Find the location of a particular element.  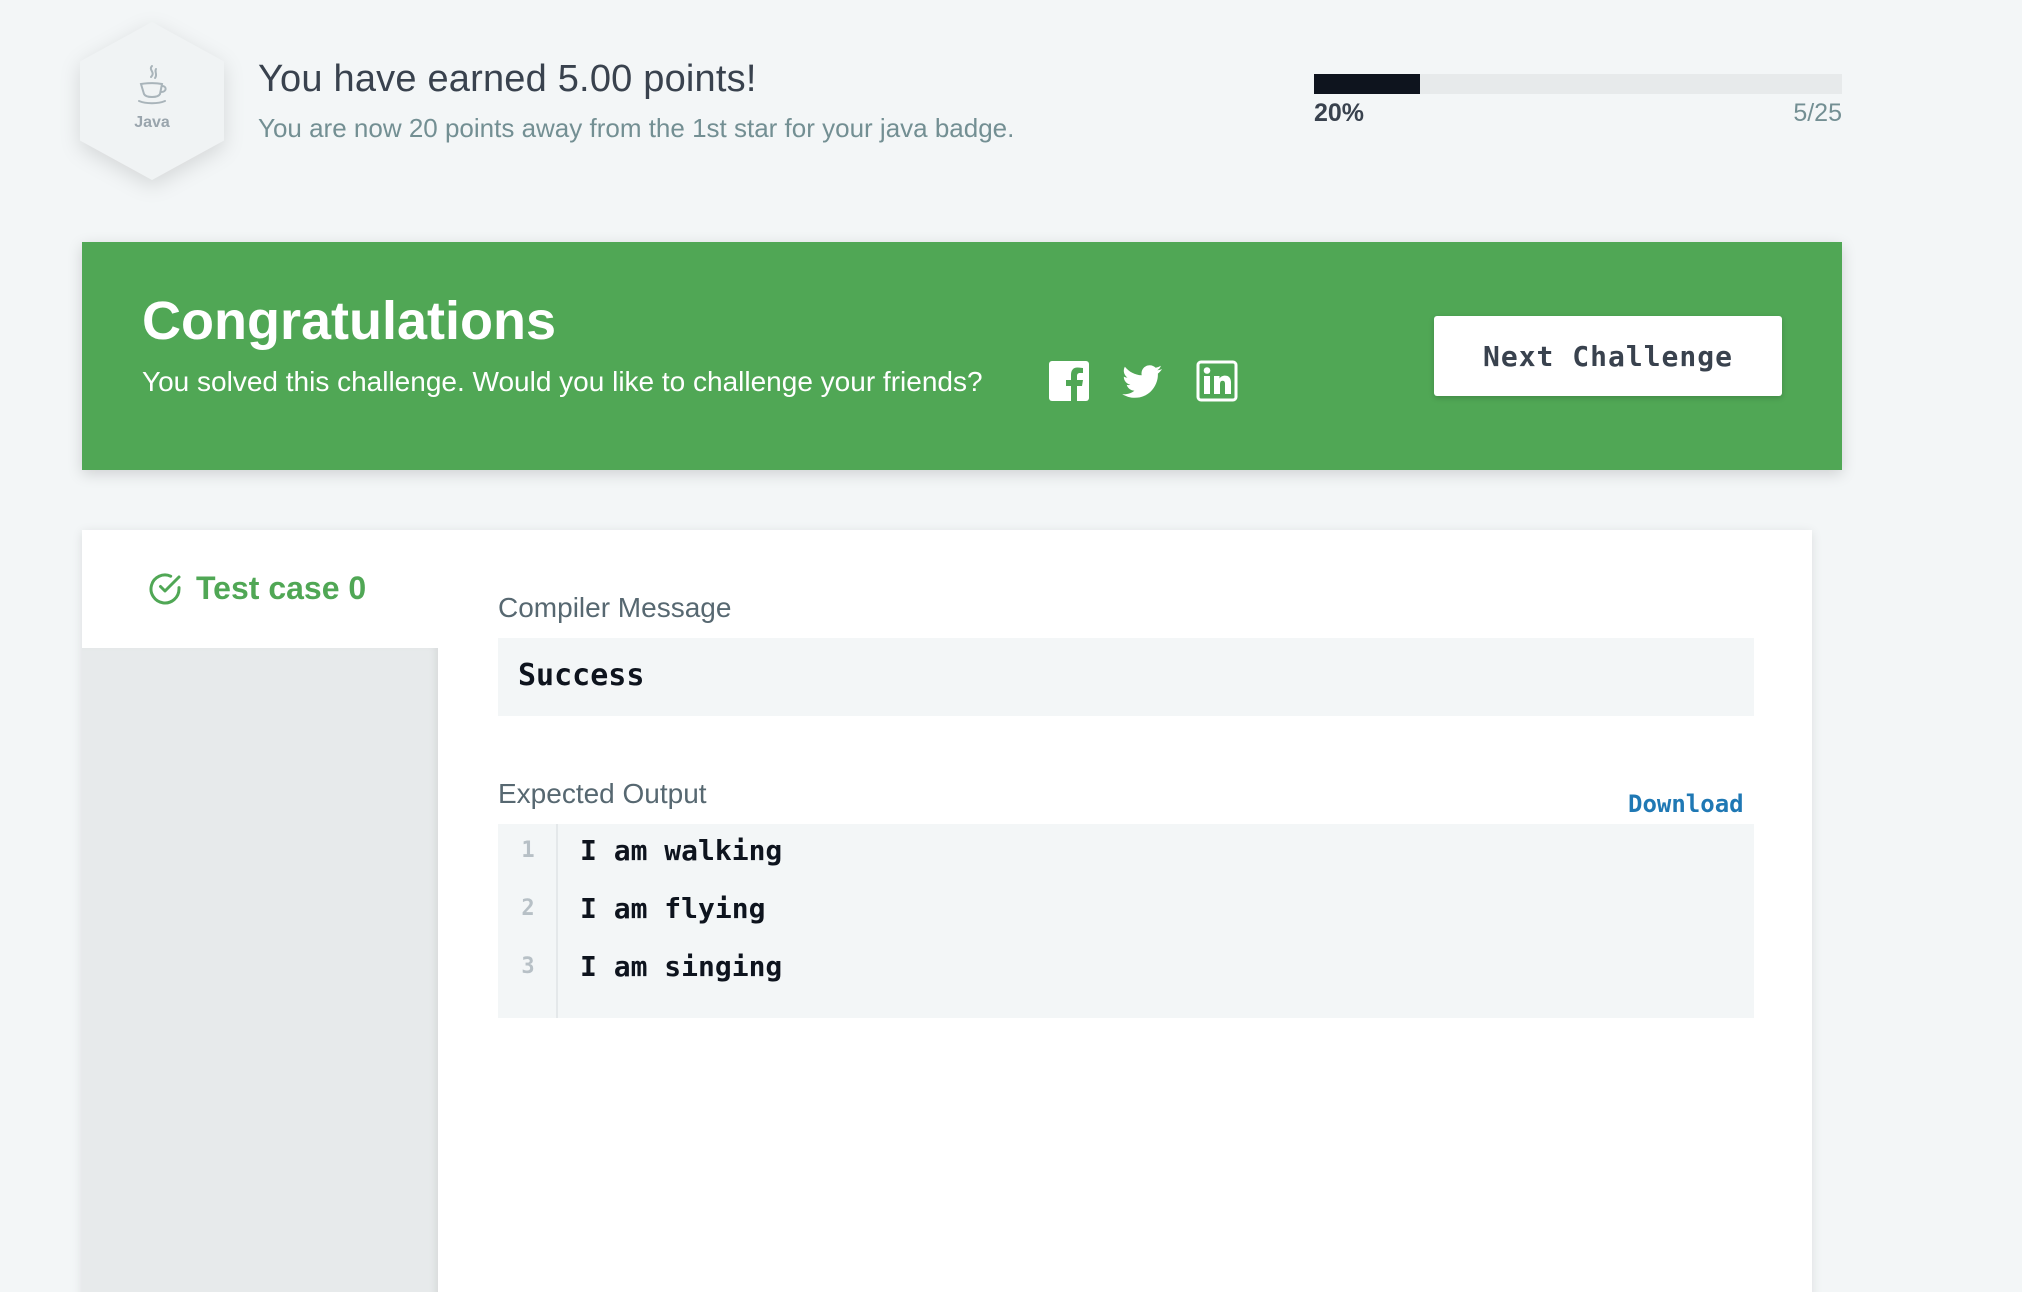

progress-percent: 20% is located at coordinates (1339, 113).